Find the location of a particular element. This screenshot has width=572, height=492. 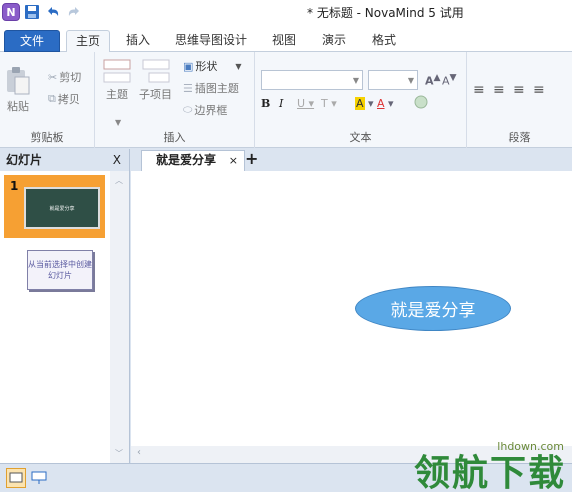

new-slide-from-selection-button: 从当前选择中创建幻灯片 is located at coordinates (60, 270).